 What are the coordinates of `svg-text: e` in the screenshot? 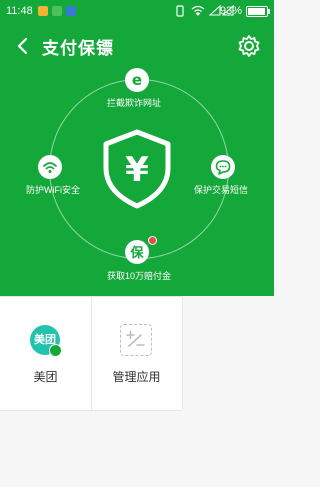 It's located at (137, 80).